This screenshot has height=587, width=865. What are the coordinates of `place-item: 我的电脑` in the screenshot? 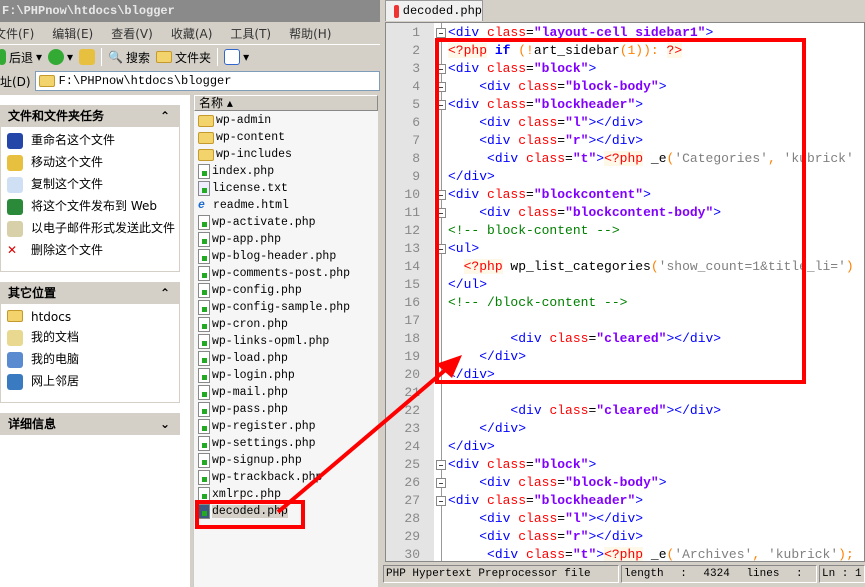 It's located at (93, 360).